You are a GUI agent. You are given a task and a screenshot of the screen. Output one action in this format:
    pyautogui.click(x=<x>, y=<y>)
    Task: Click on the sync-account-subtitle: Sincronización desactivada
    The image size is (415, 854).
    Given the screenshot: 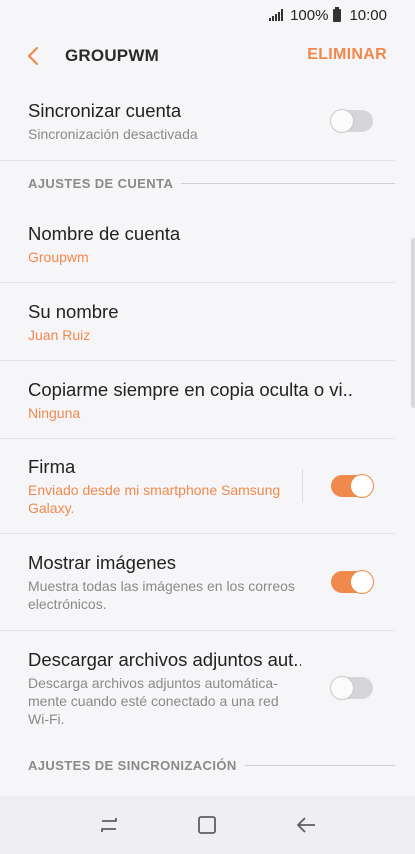 What is the action you would take?
    pyautogui.click(x=113, y=134)
    